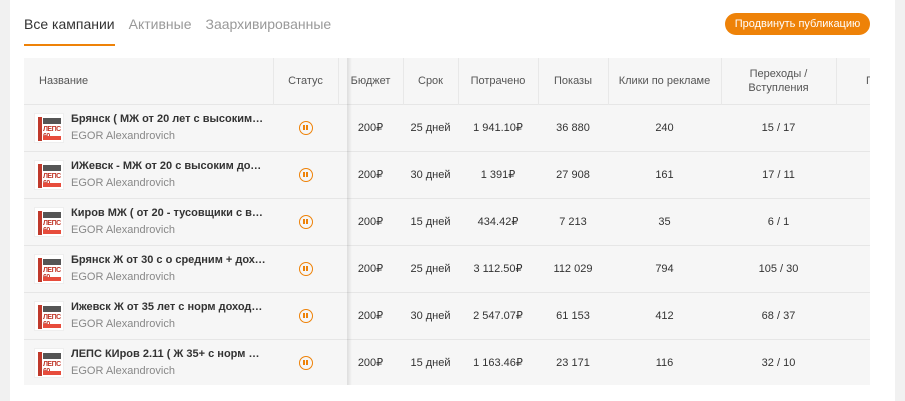 This screenshot has height=401, width=905. I want to click on promote-publication-button: Продвинуть публикацию, so click(797, 24).